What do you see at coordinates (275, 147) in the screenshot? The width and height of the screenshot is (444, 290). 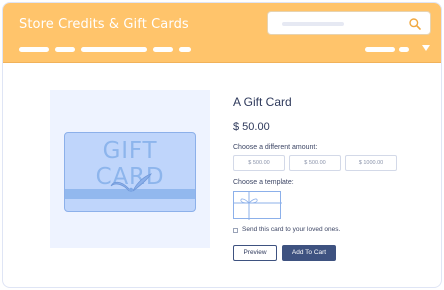 I see `amount-label: Choose a different amount:` at bounding box center [275, 147].